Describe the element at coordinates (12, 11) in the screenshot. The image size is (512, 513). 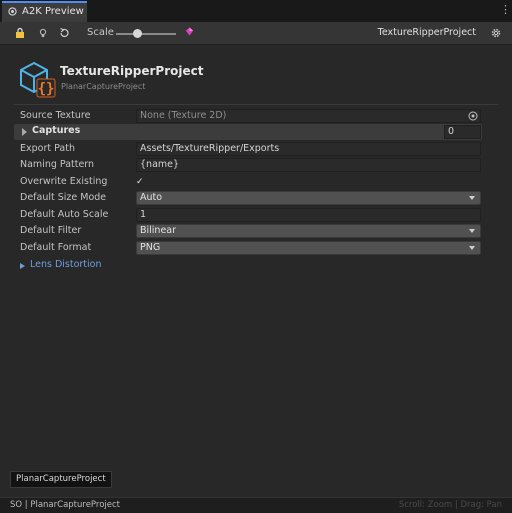
I see `eye-icon` at that location.